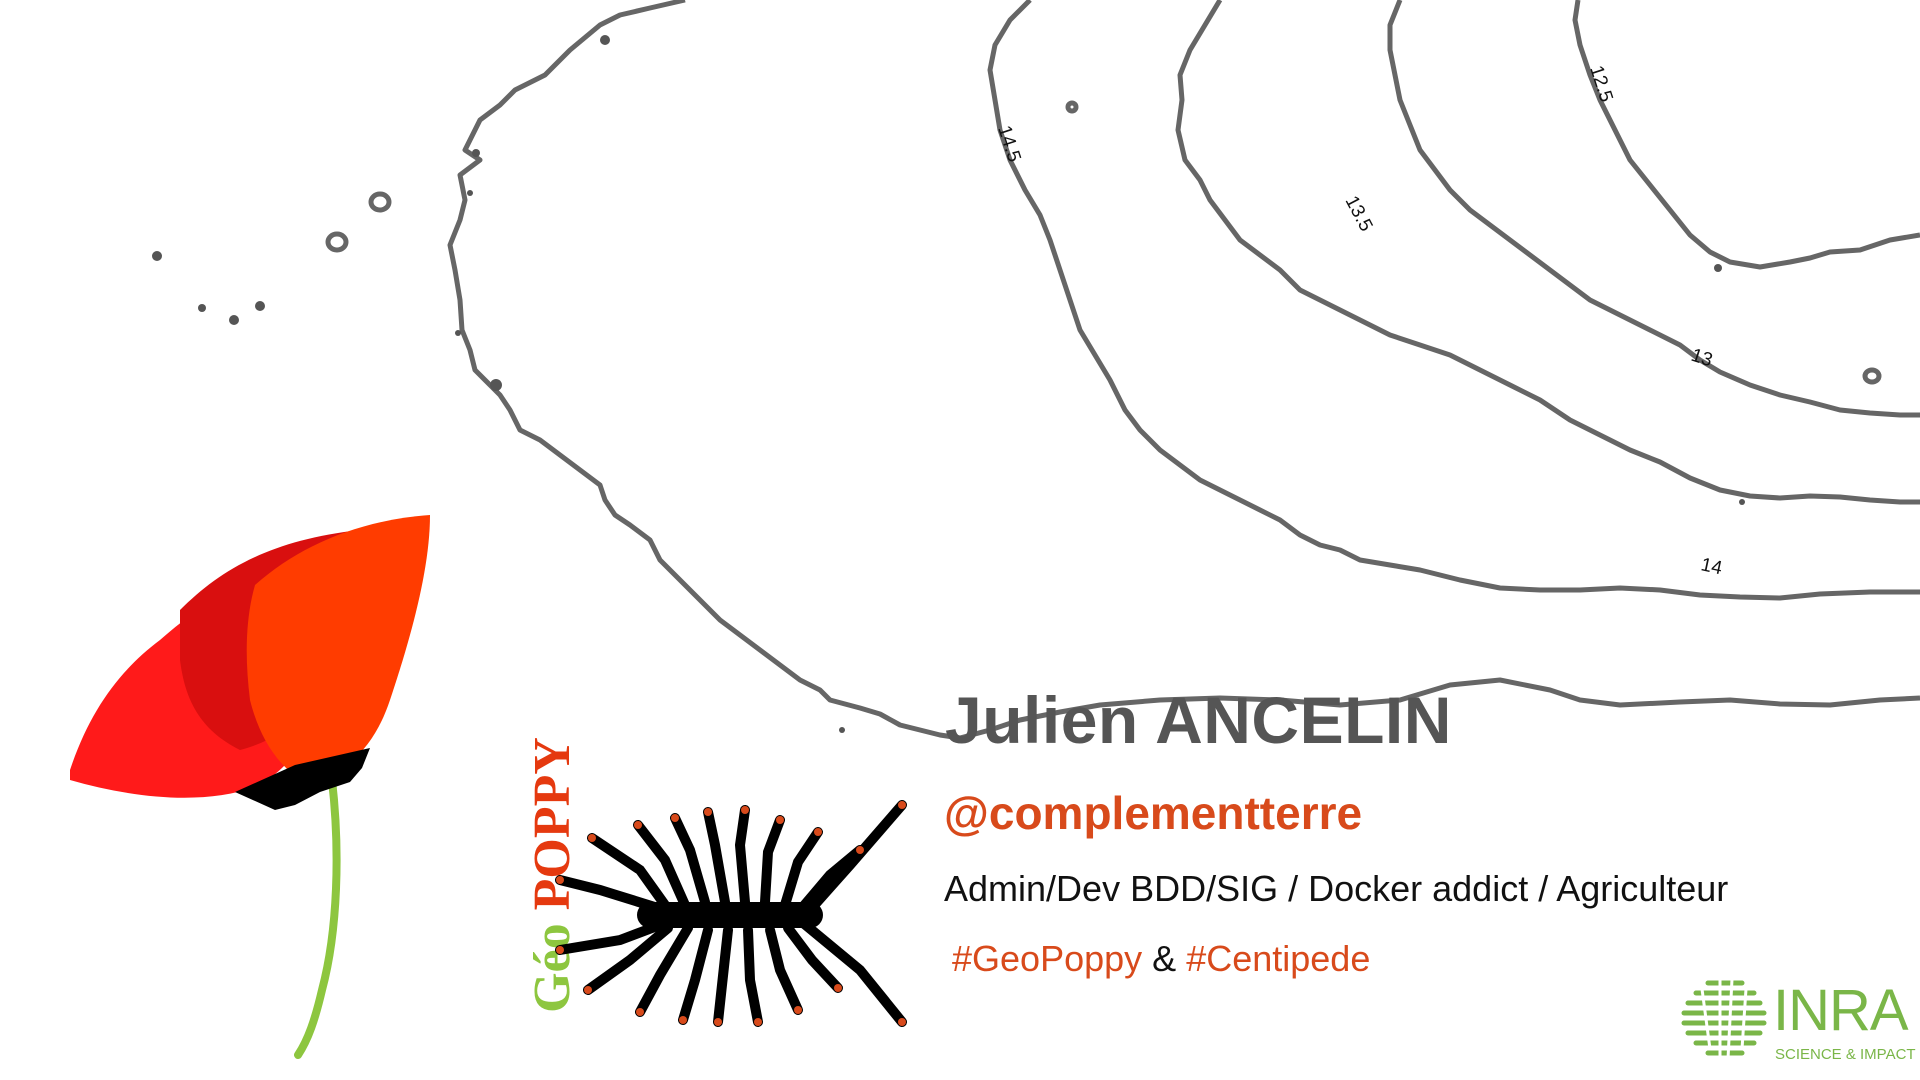  What do you see at coordinates (1746, 135) in the screenshot?
I see `contour-line-12.5` at bounding box center [1746, 135].